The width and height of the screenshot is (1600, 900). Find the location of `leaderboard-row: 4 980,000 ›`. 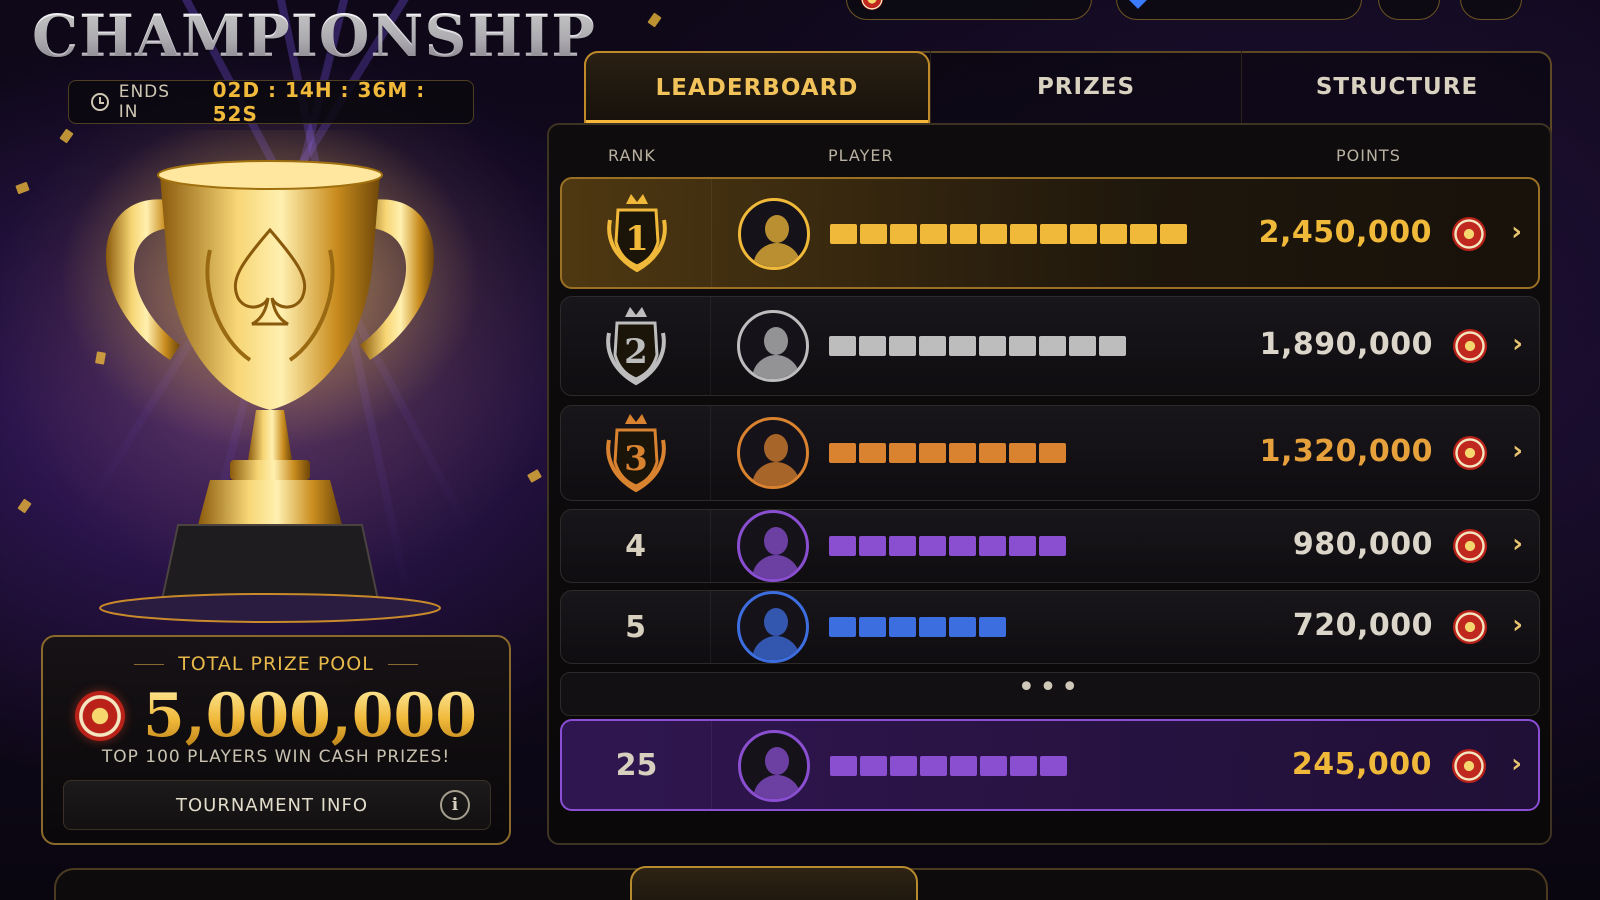

leaderboard-row: 4 980,000 › is located at coordinates (1050, 546).